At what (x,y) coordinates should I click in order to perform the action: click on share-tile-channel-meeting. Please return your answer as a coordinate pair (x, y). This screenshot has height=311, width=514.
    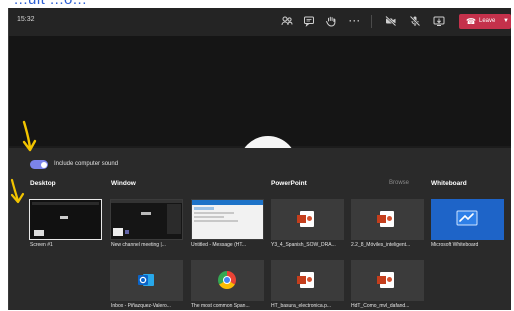
    Looking at the image, I should click on (146, 219).